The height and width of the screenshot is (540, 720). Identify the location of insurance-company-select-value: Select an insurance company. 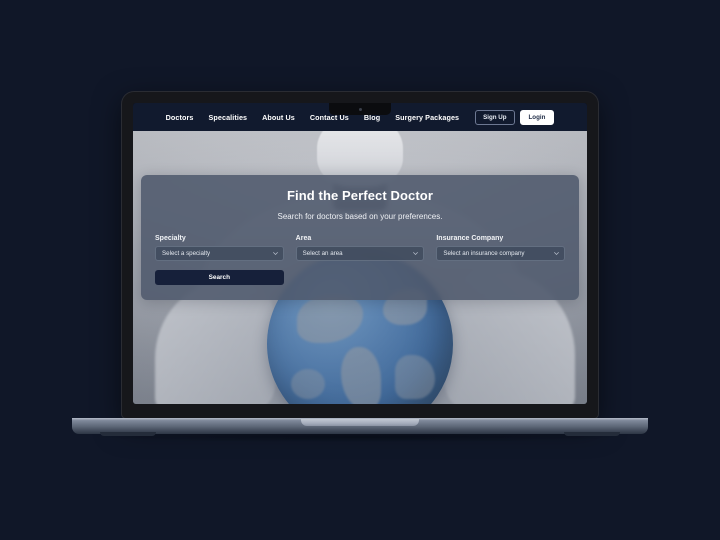
(484, 253).